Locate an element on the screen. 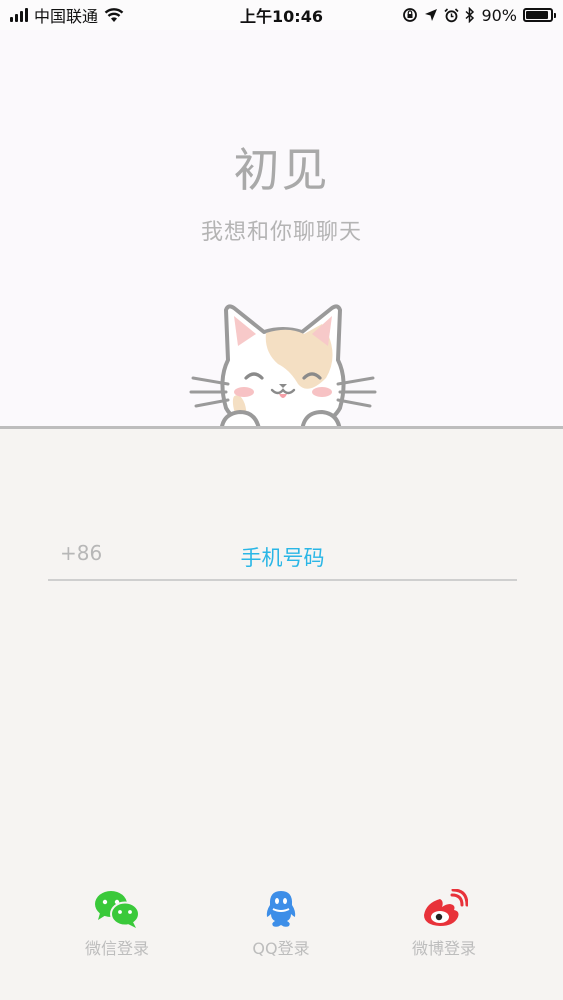  weibo-login-button: 微博登录 is located at coordinates (444, 929).